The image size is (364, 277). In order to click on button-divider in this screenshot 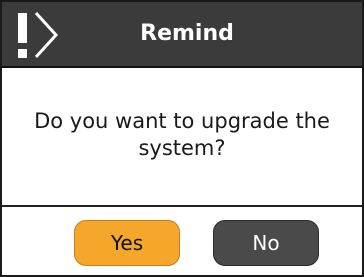, I will do `click(182, 206)`.